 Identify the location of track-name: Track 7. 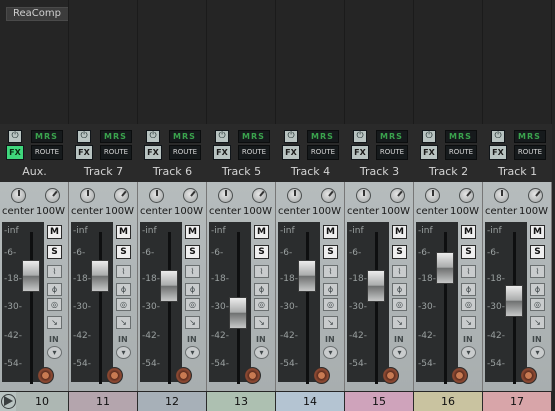
(103, 172).